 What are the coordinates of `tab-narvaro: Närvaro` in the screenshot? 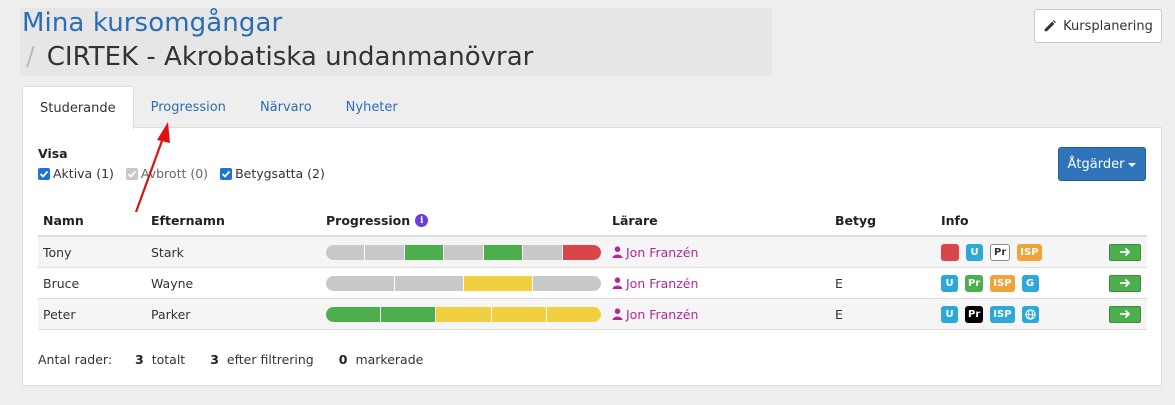 It's located at (286, 107).